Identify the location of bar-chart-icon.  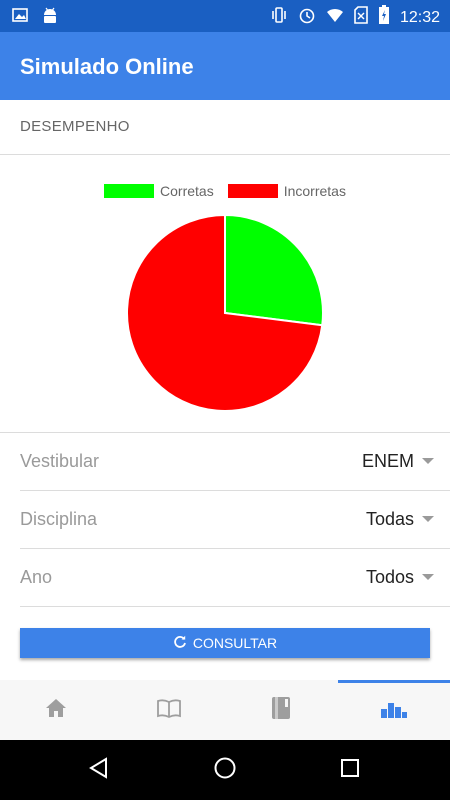
(394, 711).